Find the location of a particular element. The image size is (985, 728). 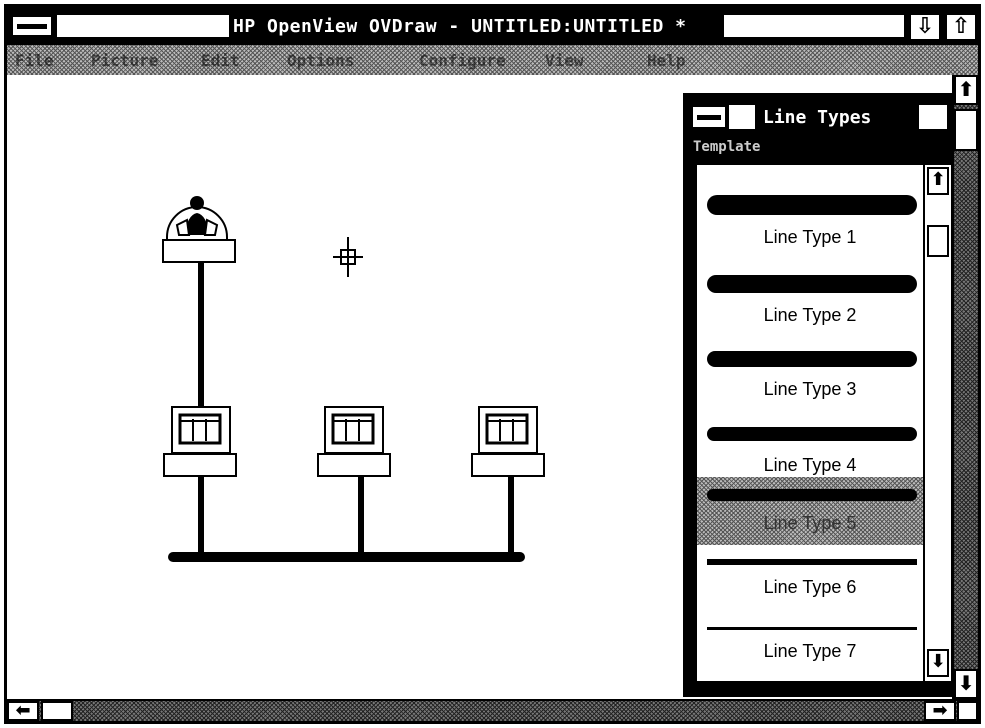

palette-title-bar: Line Types is located at coordinates (818, 115).